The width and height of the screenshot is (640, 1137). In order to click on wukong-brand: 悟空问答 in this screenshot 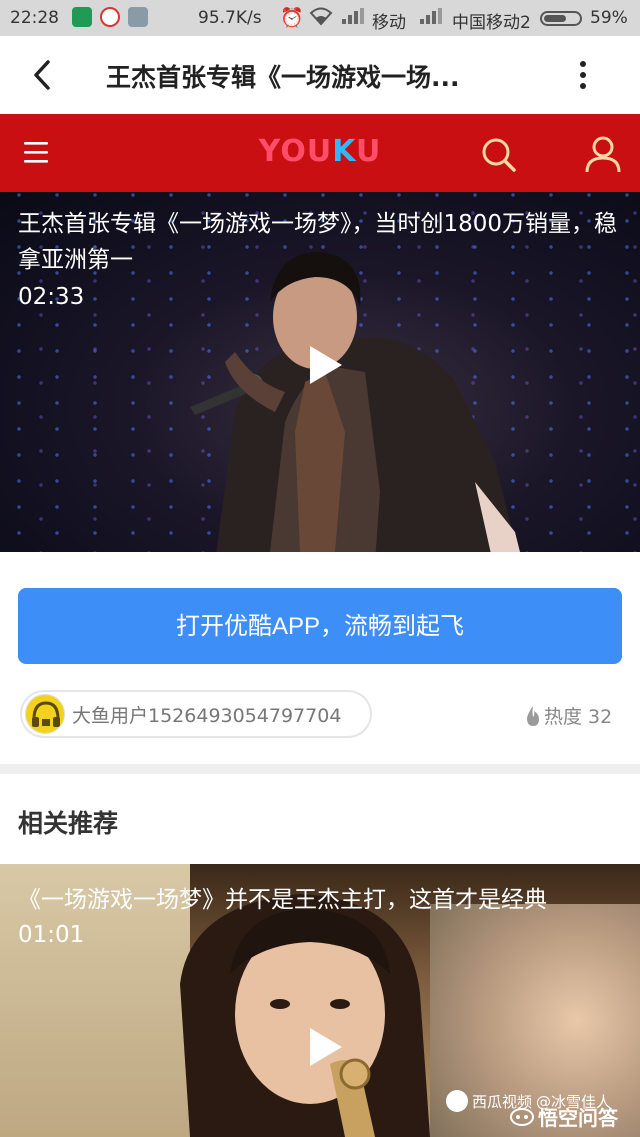, I will do `click(564, 1116)`.